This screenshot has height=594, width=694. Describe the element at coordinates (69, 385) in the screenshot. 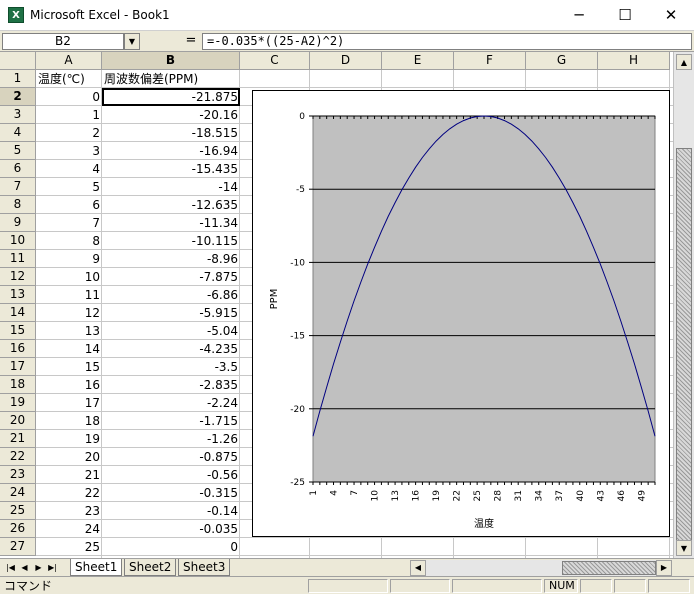

I see `cell-a18: 16` at that location.